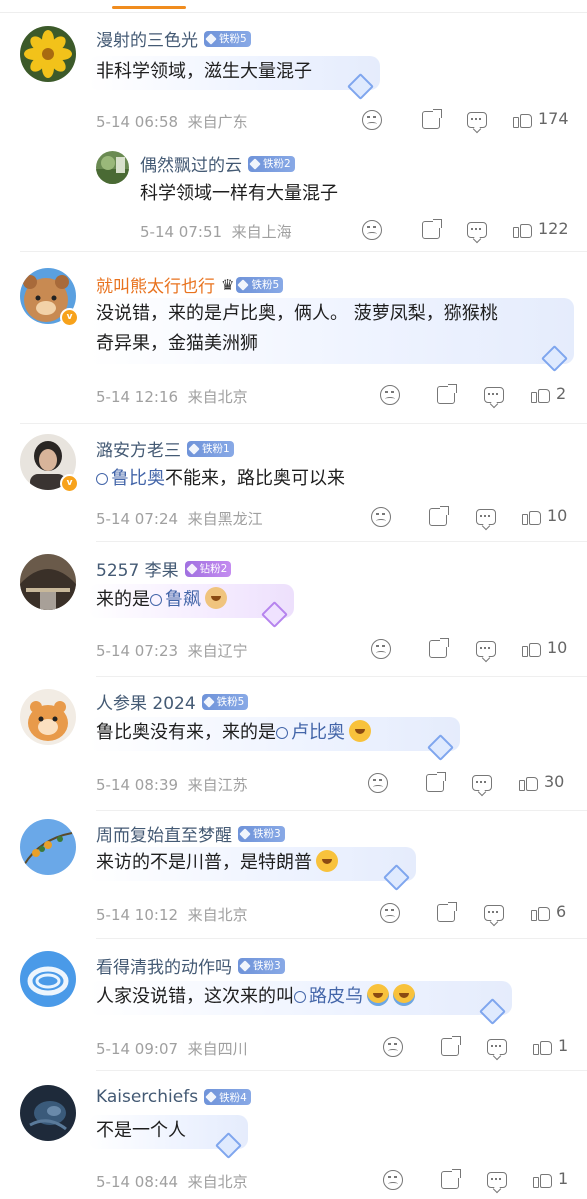 The height and width of the screenshot is (1199, 587). Describe the element at coordinates (261, 833) in the screenshot. I see `fan-badge: 铁粉3` at that location.